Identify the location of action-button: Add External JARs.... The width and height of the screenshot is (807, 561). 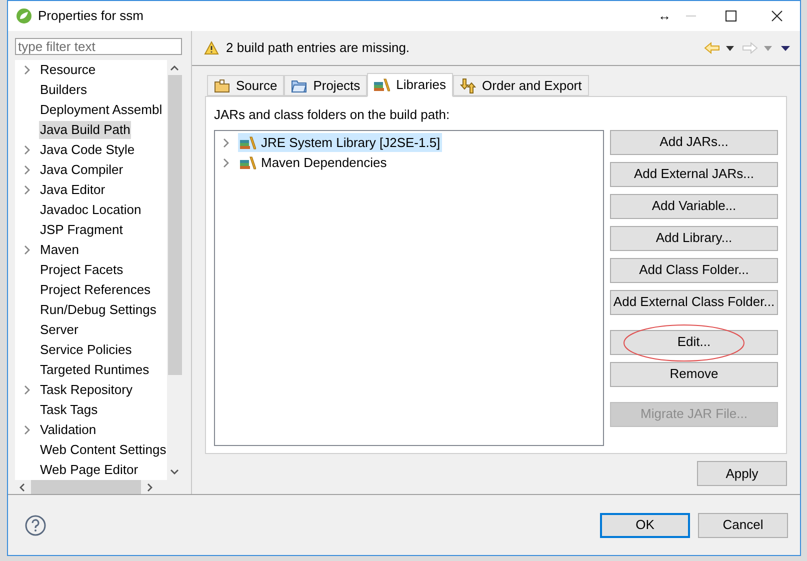
(694, 174).